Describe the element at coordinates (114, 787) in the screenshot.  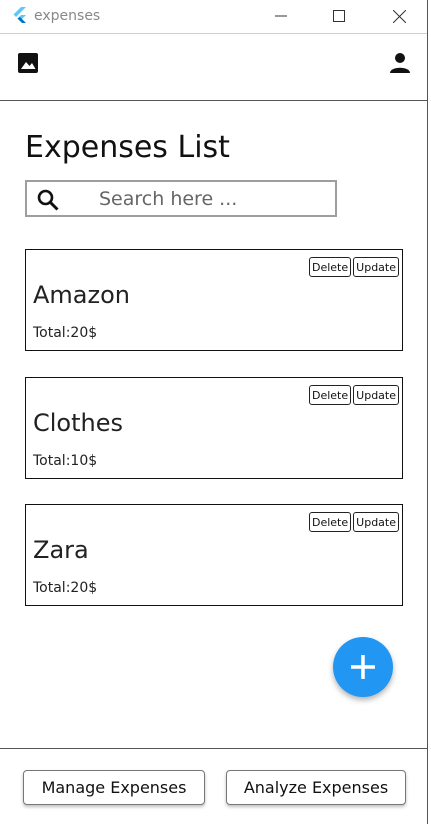
I see `manage-expenses-button: Manage Expenses` at that location.